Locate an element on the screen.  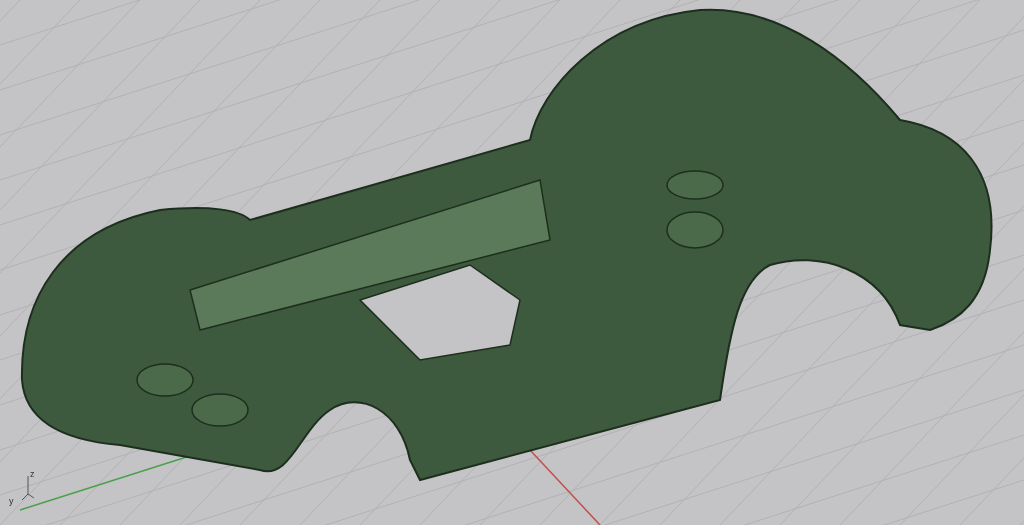
axis-label: y is located at coordinates (11, 501).